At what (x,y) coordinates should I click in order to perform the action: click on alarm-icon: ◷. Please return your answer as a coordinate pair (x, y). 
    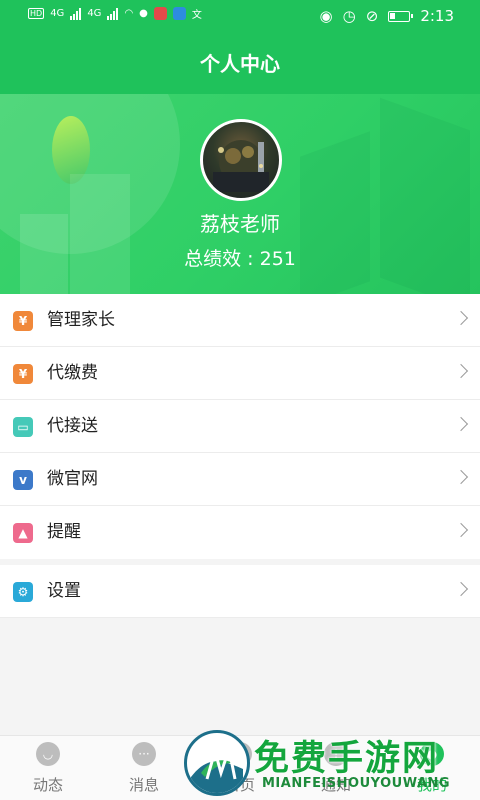
    Looking at the image, I should click on (349, 16).